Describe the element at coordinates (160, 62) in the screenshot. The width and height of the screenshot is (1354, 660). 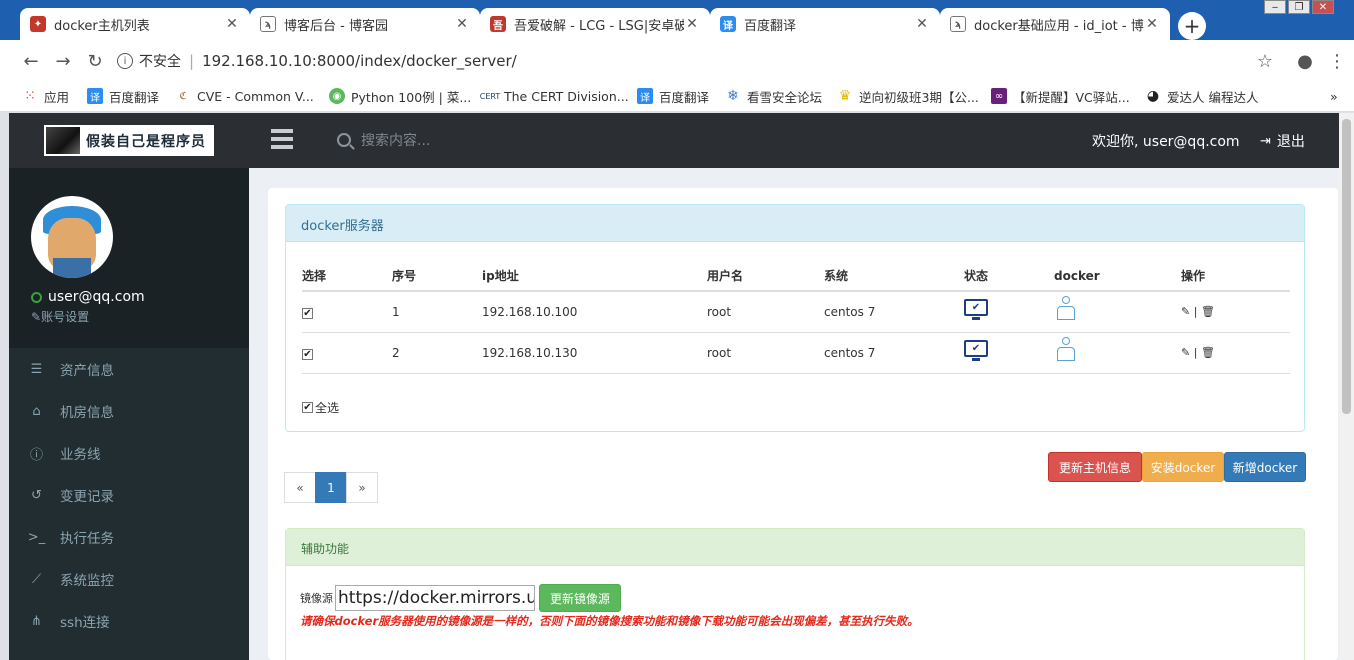
I see `insecure-label: 不安全` at that location.